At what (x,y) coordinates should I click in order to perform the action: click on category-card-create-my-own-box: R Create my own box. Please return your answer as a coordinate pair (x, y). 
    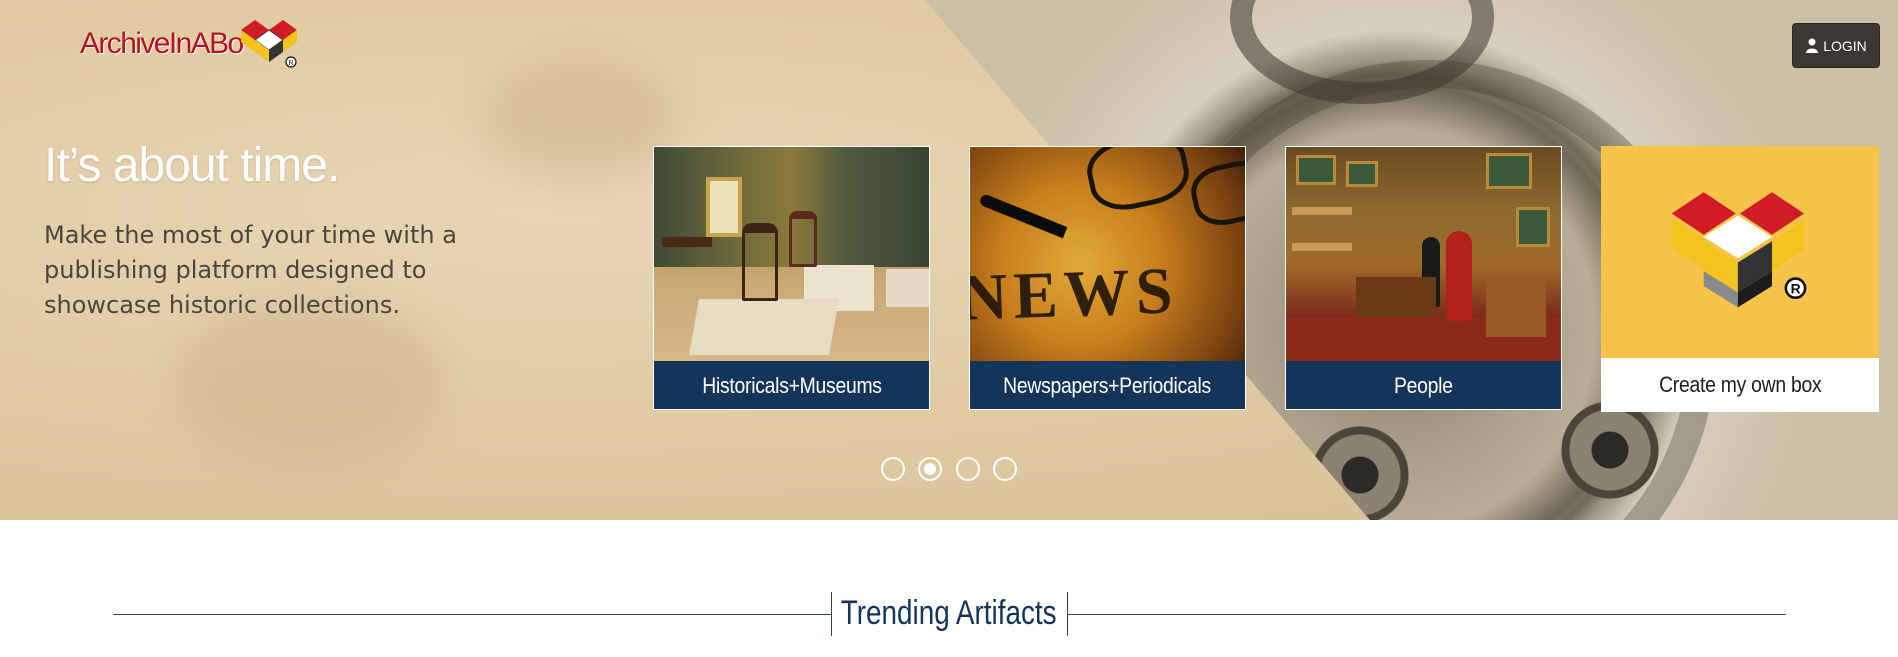
    Looking at the image, I should click on (1740, 279).